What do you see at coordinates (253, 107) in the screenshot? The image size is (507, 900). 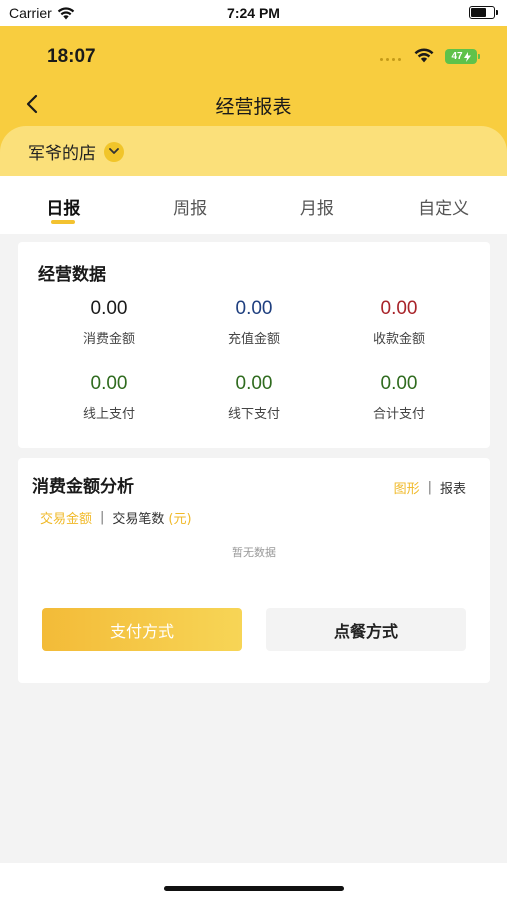 I see `page-title: 经营报表` at bounding box center [253, 107].